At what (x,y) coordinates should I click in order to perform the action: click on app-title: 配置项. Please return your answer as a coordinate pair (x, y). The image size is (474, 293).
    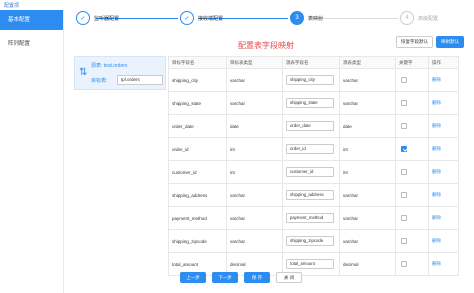
    Looking at the image, I should click on (12, 6).